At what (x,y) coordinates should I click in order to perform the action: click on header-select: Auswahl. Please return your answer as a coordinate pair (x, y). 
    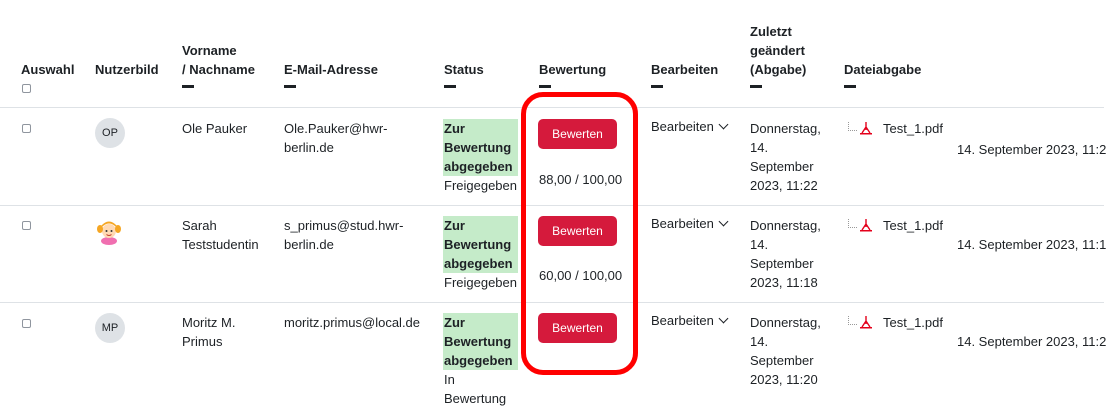
    Looking at the image, I should click on (47, 69).